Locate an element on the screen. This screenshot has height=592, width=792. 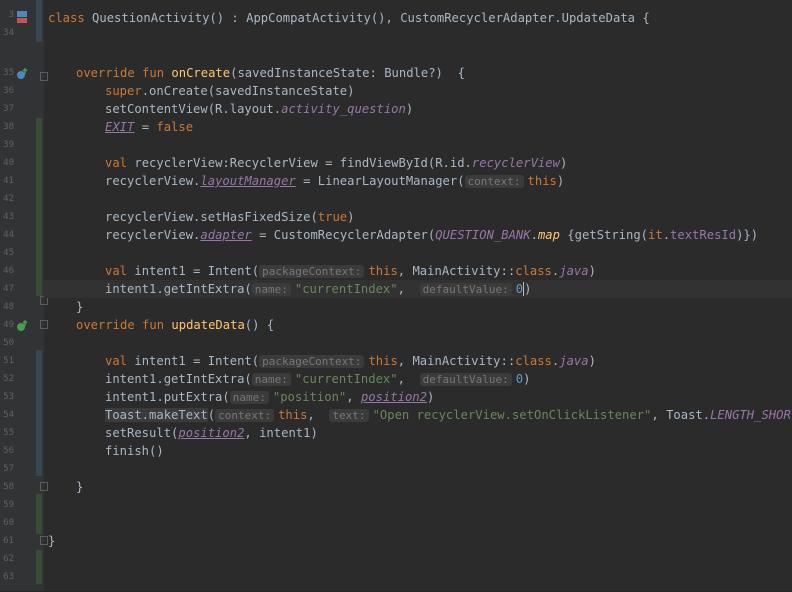
line-number: 53 is located at coordinates (8, 397).